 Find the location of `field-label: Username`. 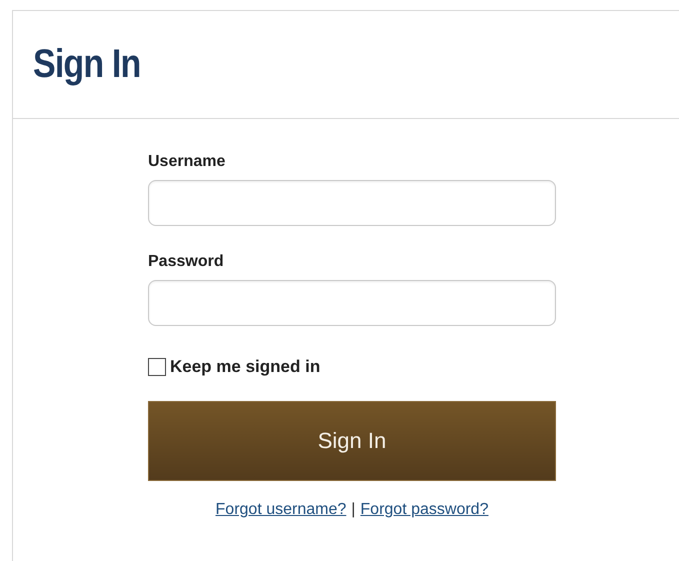

field-label: Username is located at coordinates (187, 162).